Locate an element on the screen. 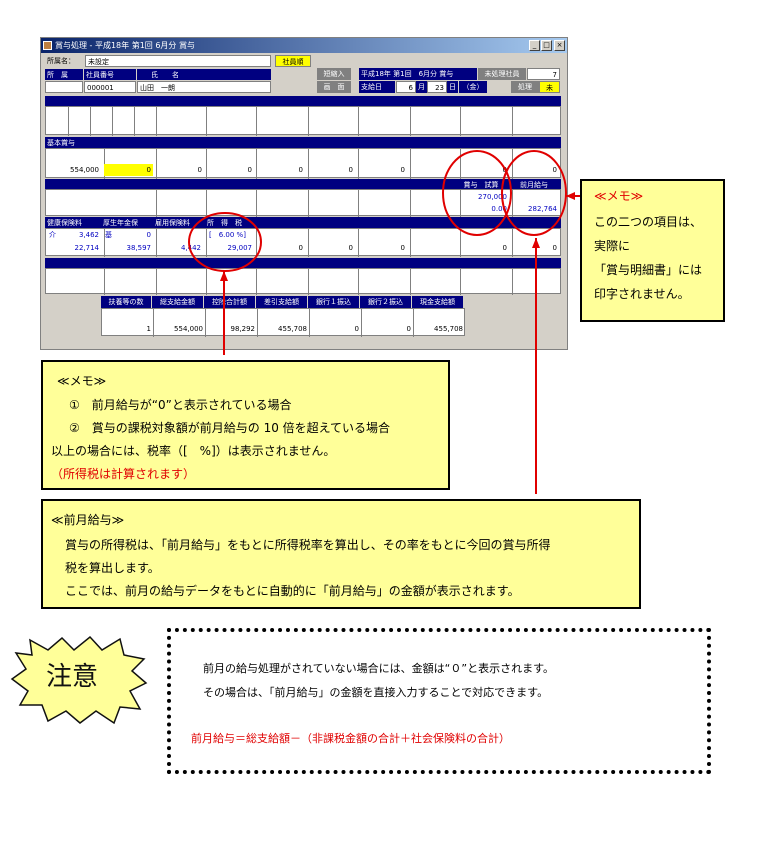  income-tax-circle is located at coordinates (225, 242).